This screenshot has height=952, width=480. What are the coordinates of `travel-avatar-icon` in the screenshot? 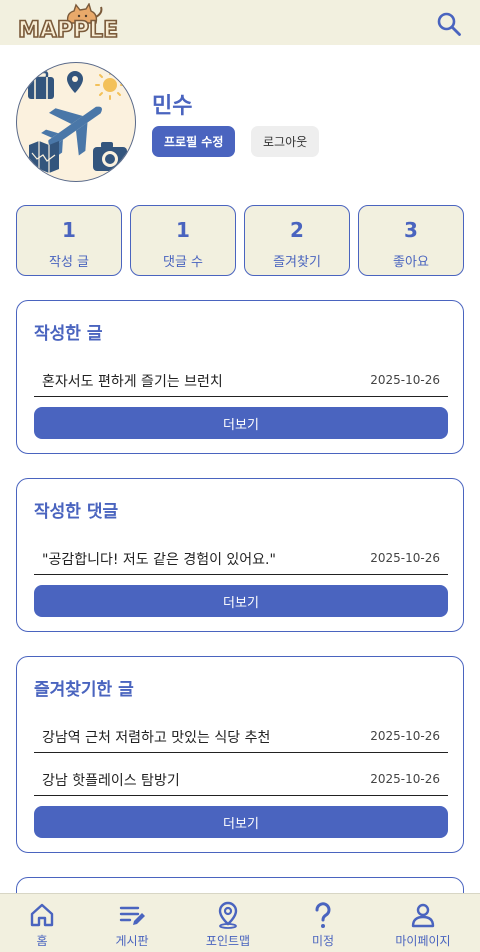 It's located at (77, 121).